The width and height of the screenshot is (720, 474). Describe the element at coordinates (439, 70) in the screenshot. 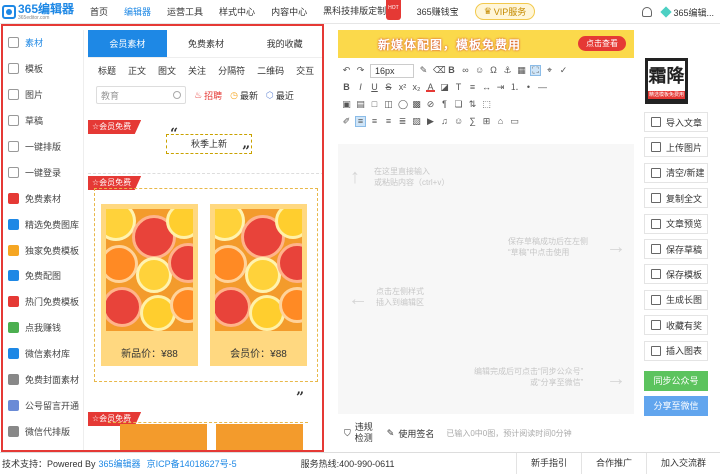

I see `eraser-icon: ⌫` at that location.